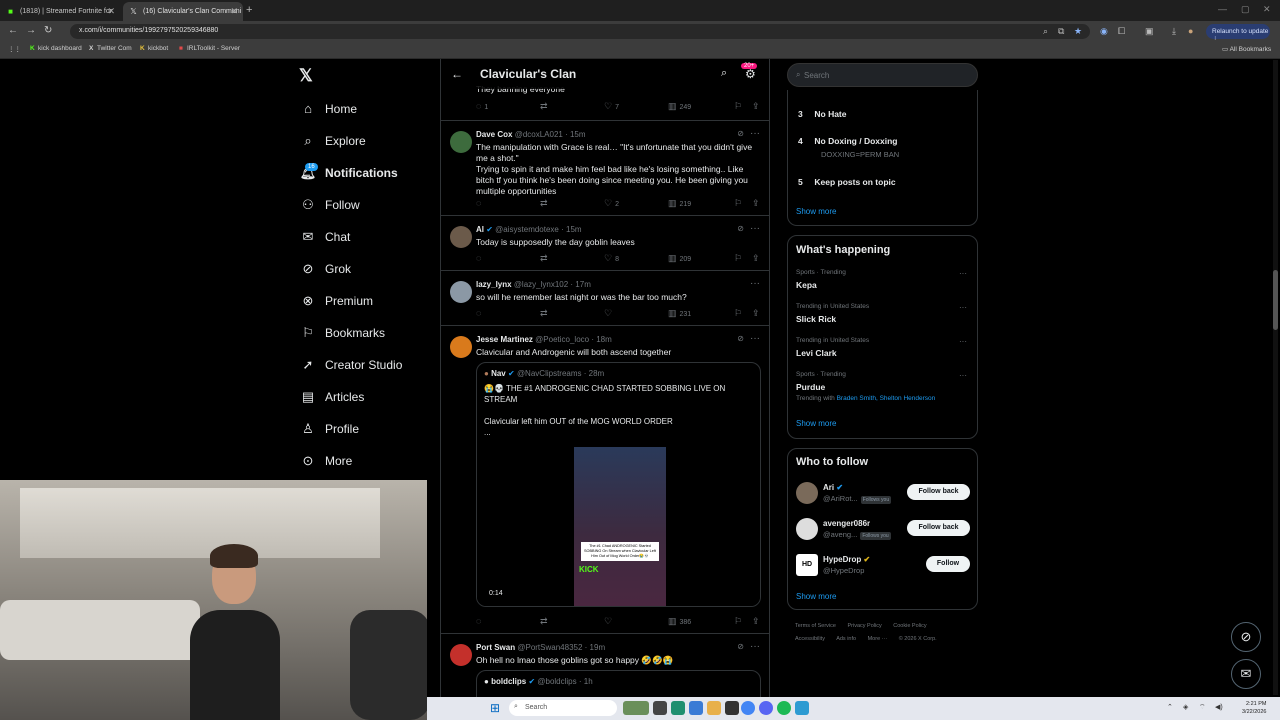 The height and width of the screenshot is (720, 1280). Describe the element at coordinates (234, 11) in the screenshot. I see `close-tab-icon: ✕` at that location.